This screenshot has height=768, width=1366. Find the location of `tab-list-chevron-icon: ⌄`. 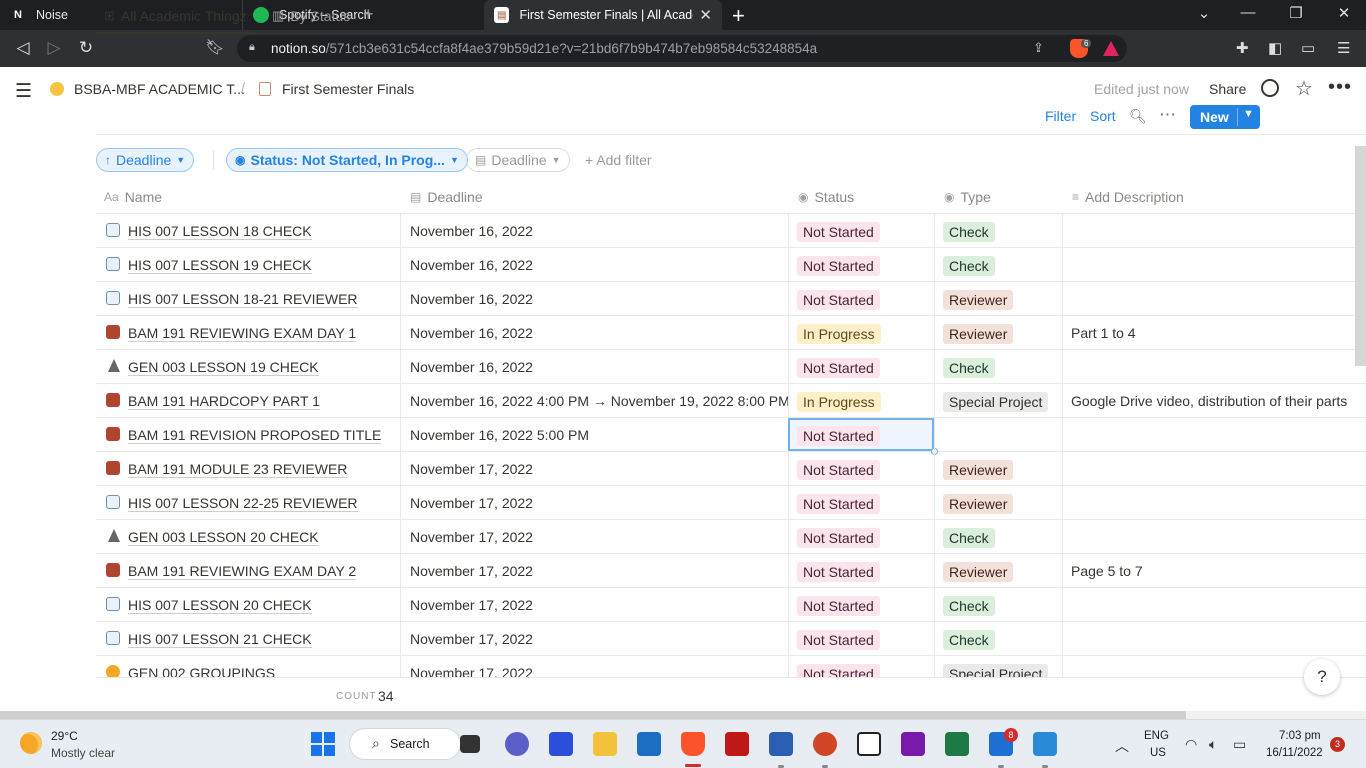

tab-list-chevron-icon: ⌄ is located at coordinates (1204, 13).